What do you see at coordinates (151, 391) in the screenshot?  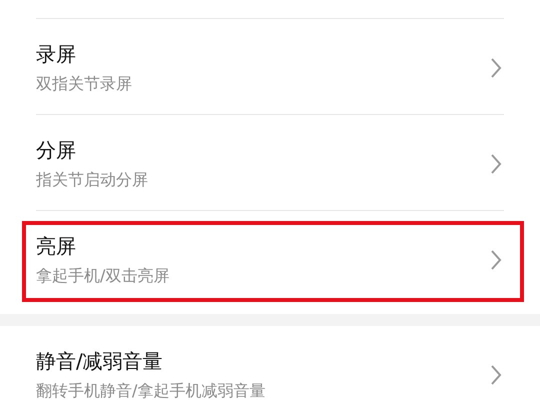 I see `setting-description: 翻转手机静音/拿起手机减弱音量` at bounding box center [151, 391].